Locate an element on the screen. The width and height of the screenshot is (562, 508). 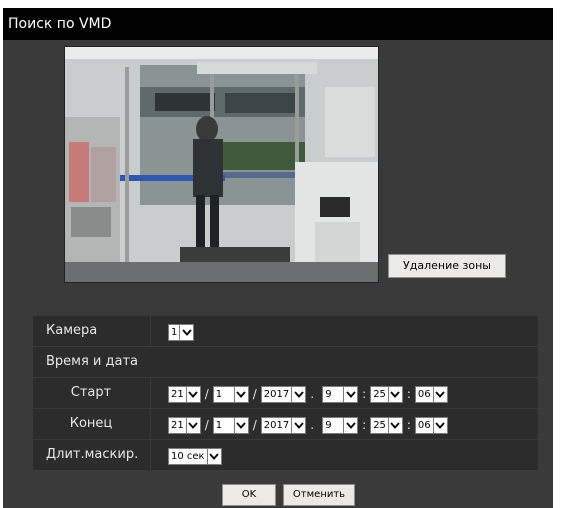
end-month-select: 1 is located at coordinates (230, 425).